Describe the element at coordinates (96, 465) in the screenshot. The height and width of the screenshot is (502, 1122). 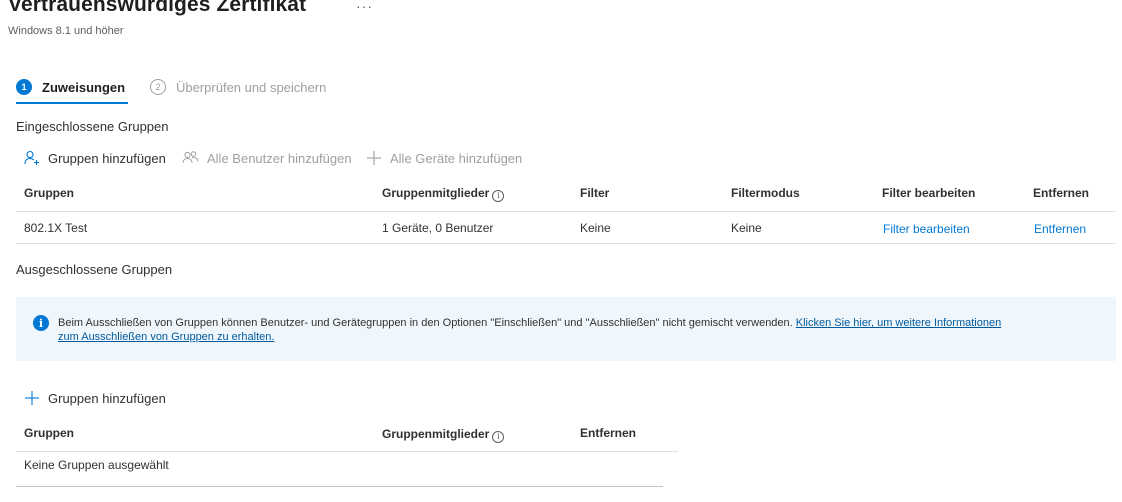
I see `empty-state-text: Keine Gruppen ausgewählt` at that location.